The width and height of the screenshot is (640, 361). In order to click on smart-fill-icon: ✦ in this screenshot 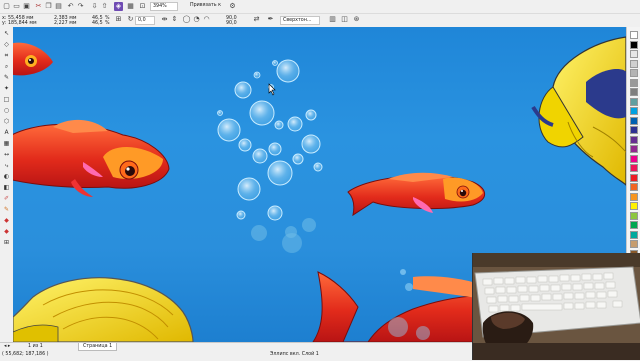, I will do `click(6, 88)`.